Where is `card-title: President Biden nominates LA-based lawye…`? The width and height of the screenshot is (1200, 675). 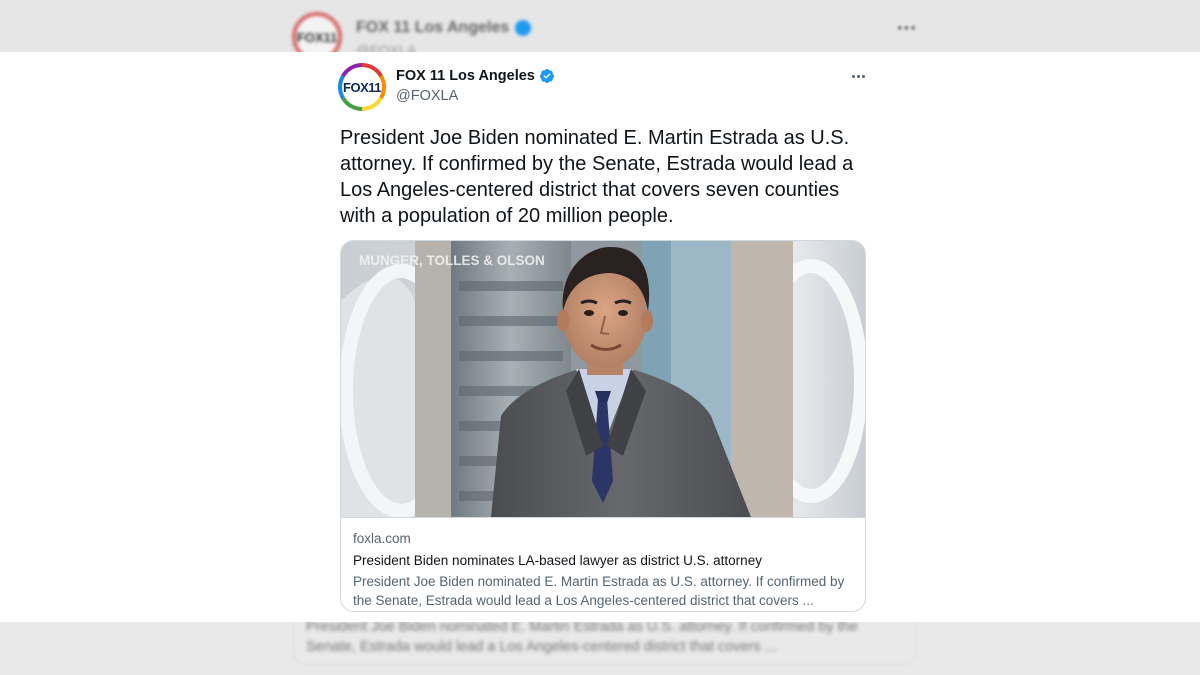
card-title: President Biden nominates LA-based lawye… is located at coordinates (557, 560).